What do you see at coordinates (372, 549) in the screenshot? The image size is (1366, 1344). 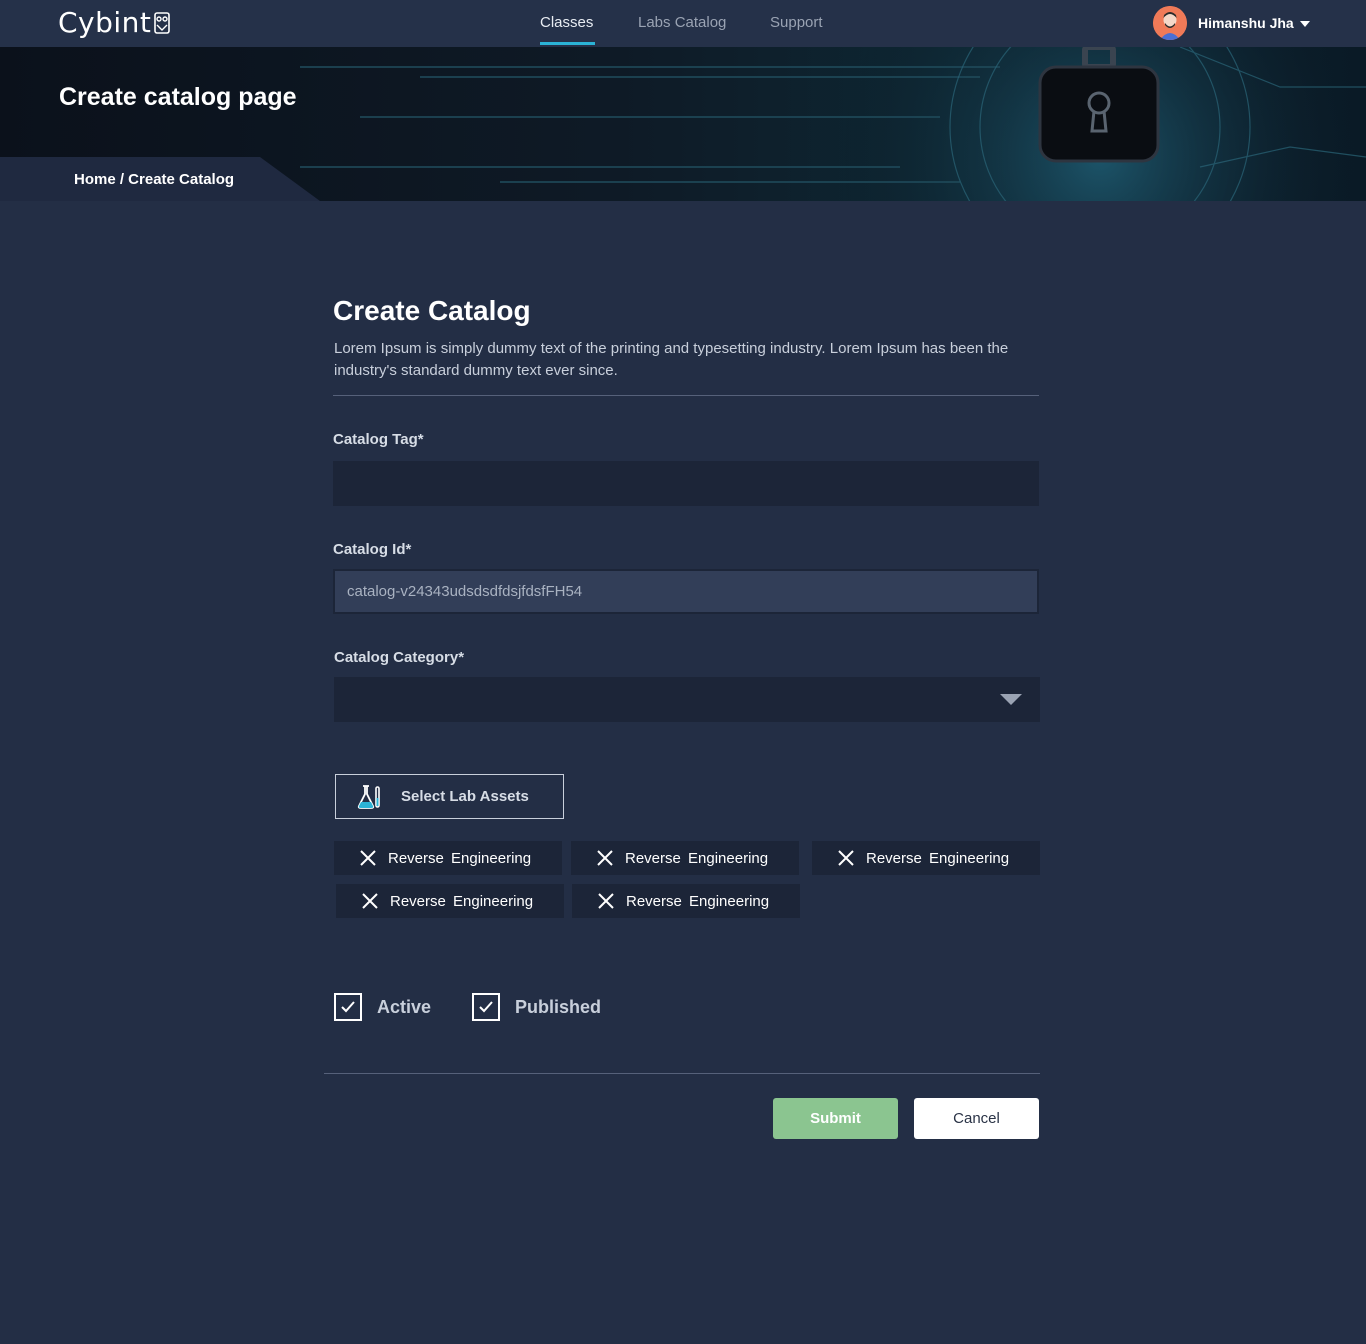 I see `catalog-id-label: Catalog Id*` at bounding box center [372, 549].